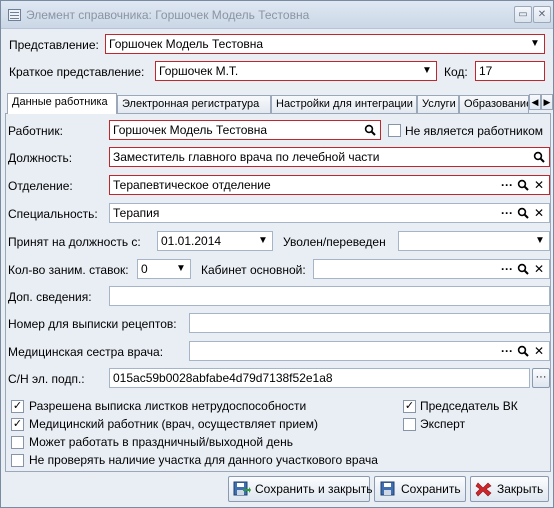 The height and width of the screenshot is (508, 554). I want to click on tab-scroll-left-icon: ◀, so click(535, 102).